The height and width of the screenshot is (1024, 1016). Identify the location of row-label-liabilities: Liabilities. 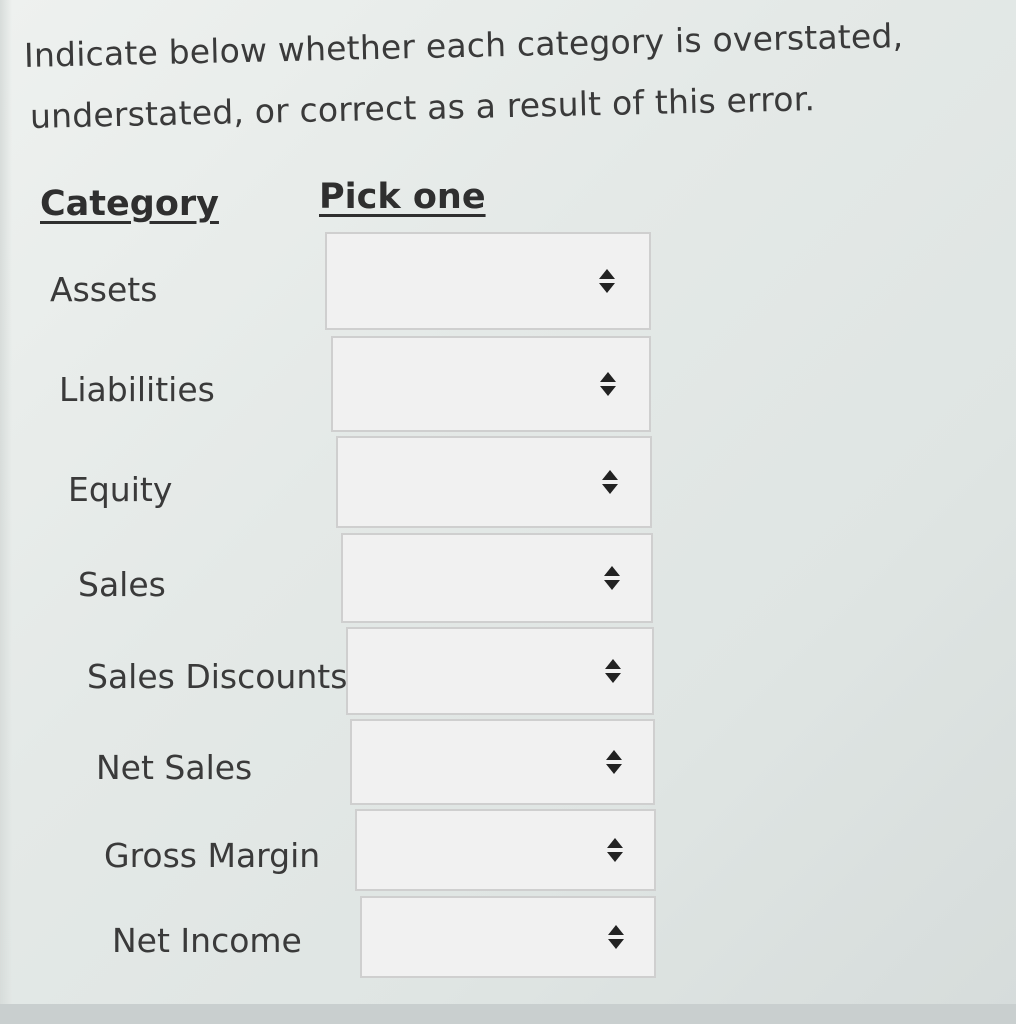
(137, 389).